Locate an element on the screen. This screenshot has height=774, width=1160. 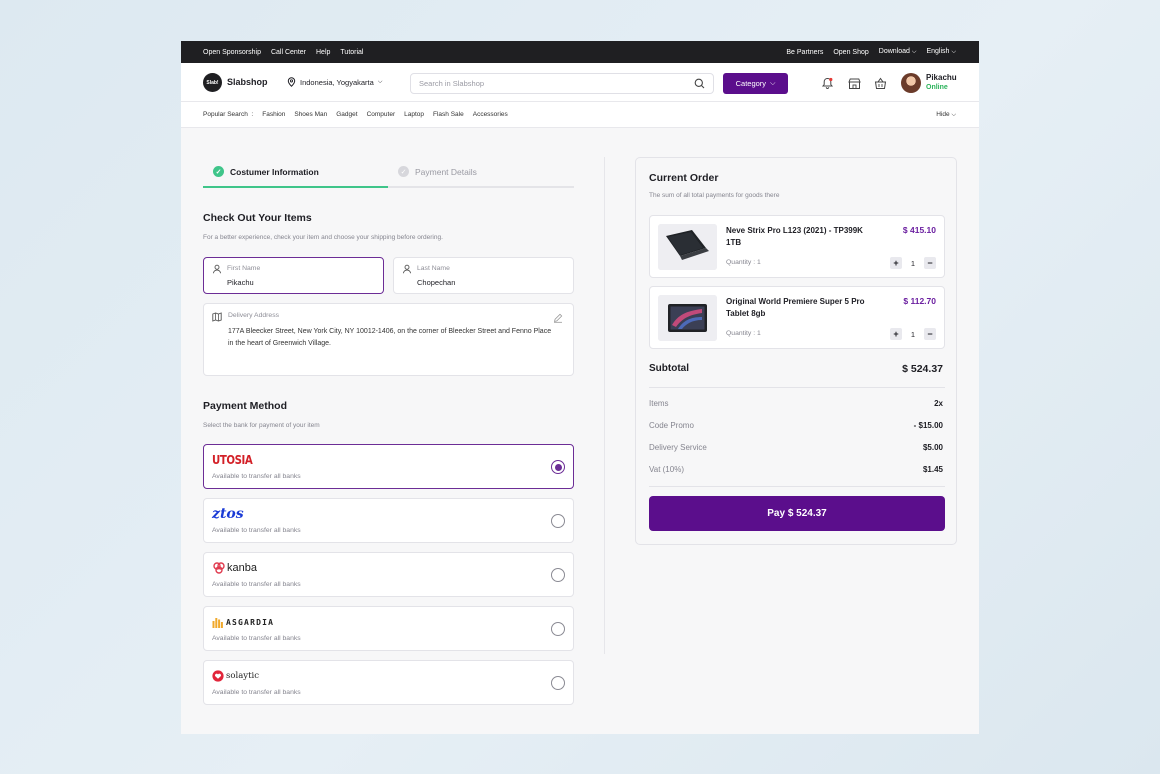
order-title: Current Order is located at coordinates (684, 178).